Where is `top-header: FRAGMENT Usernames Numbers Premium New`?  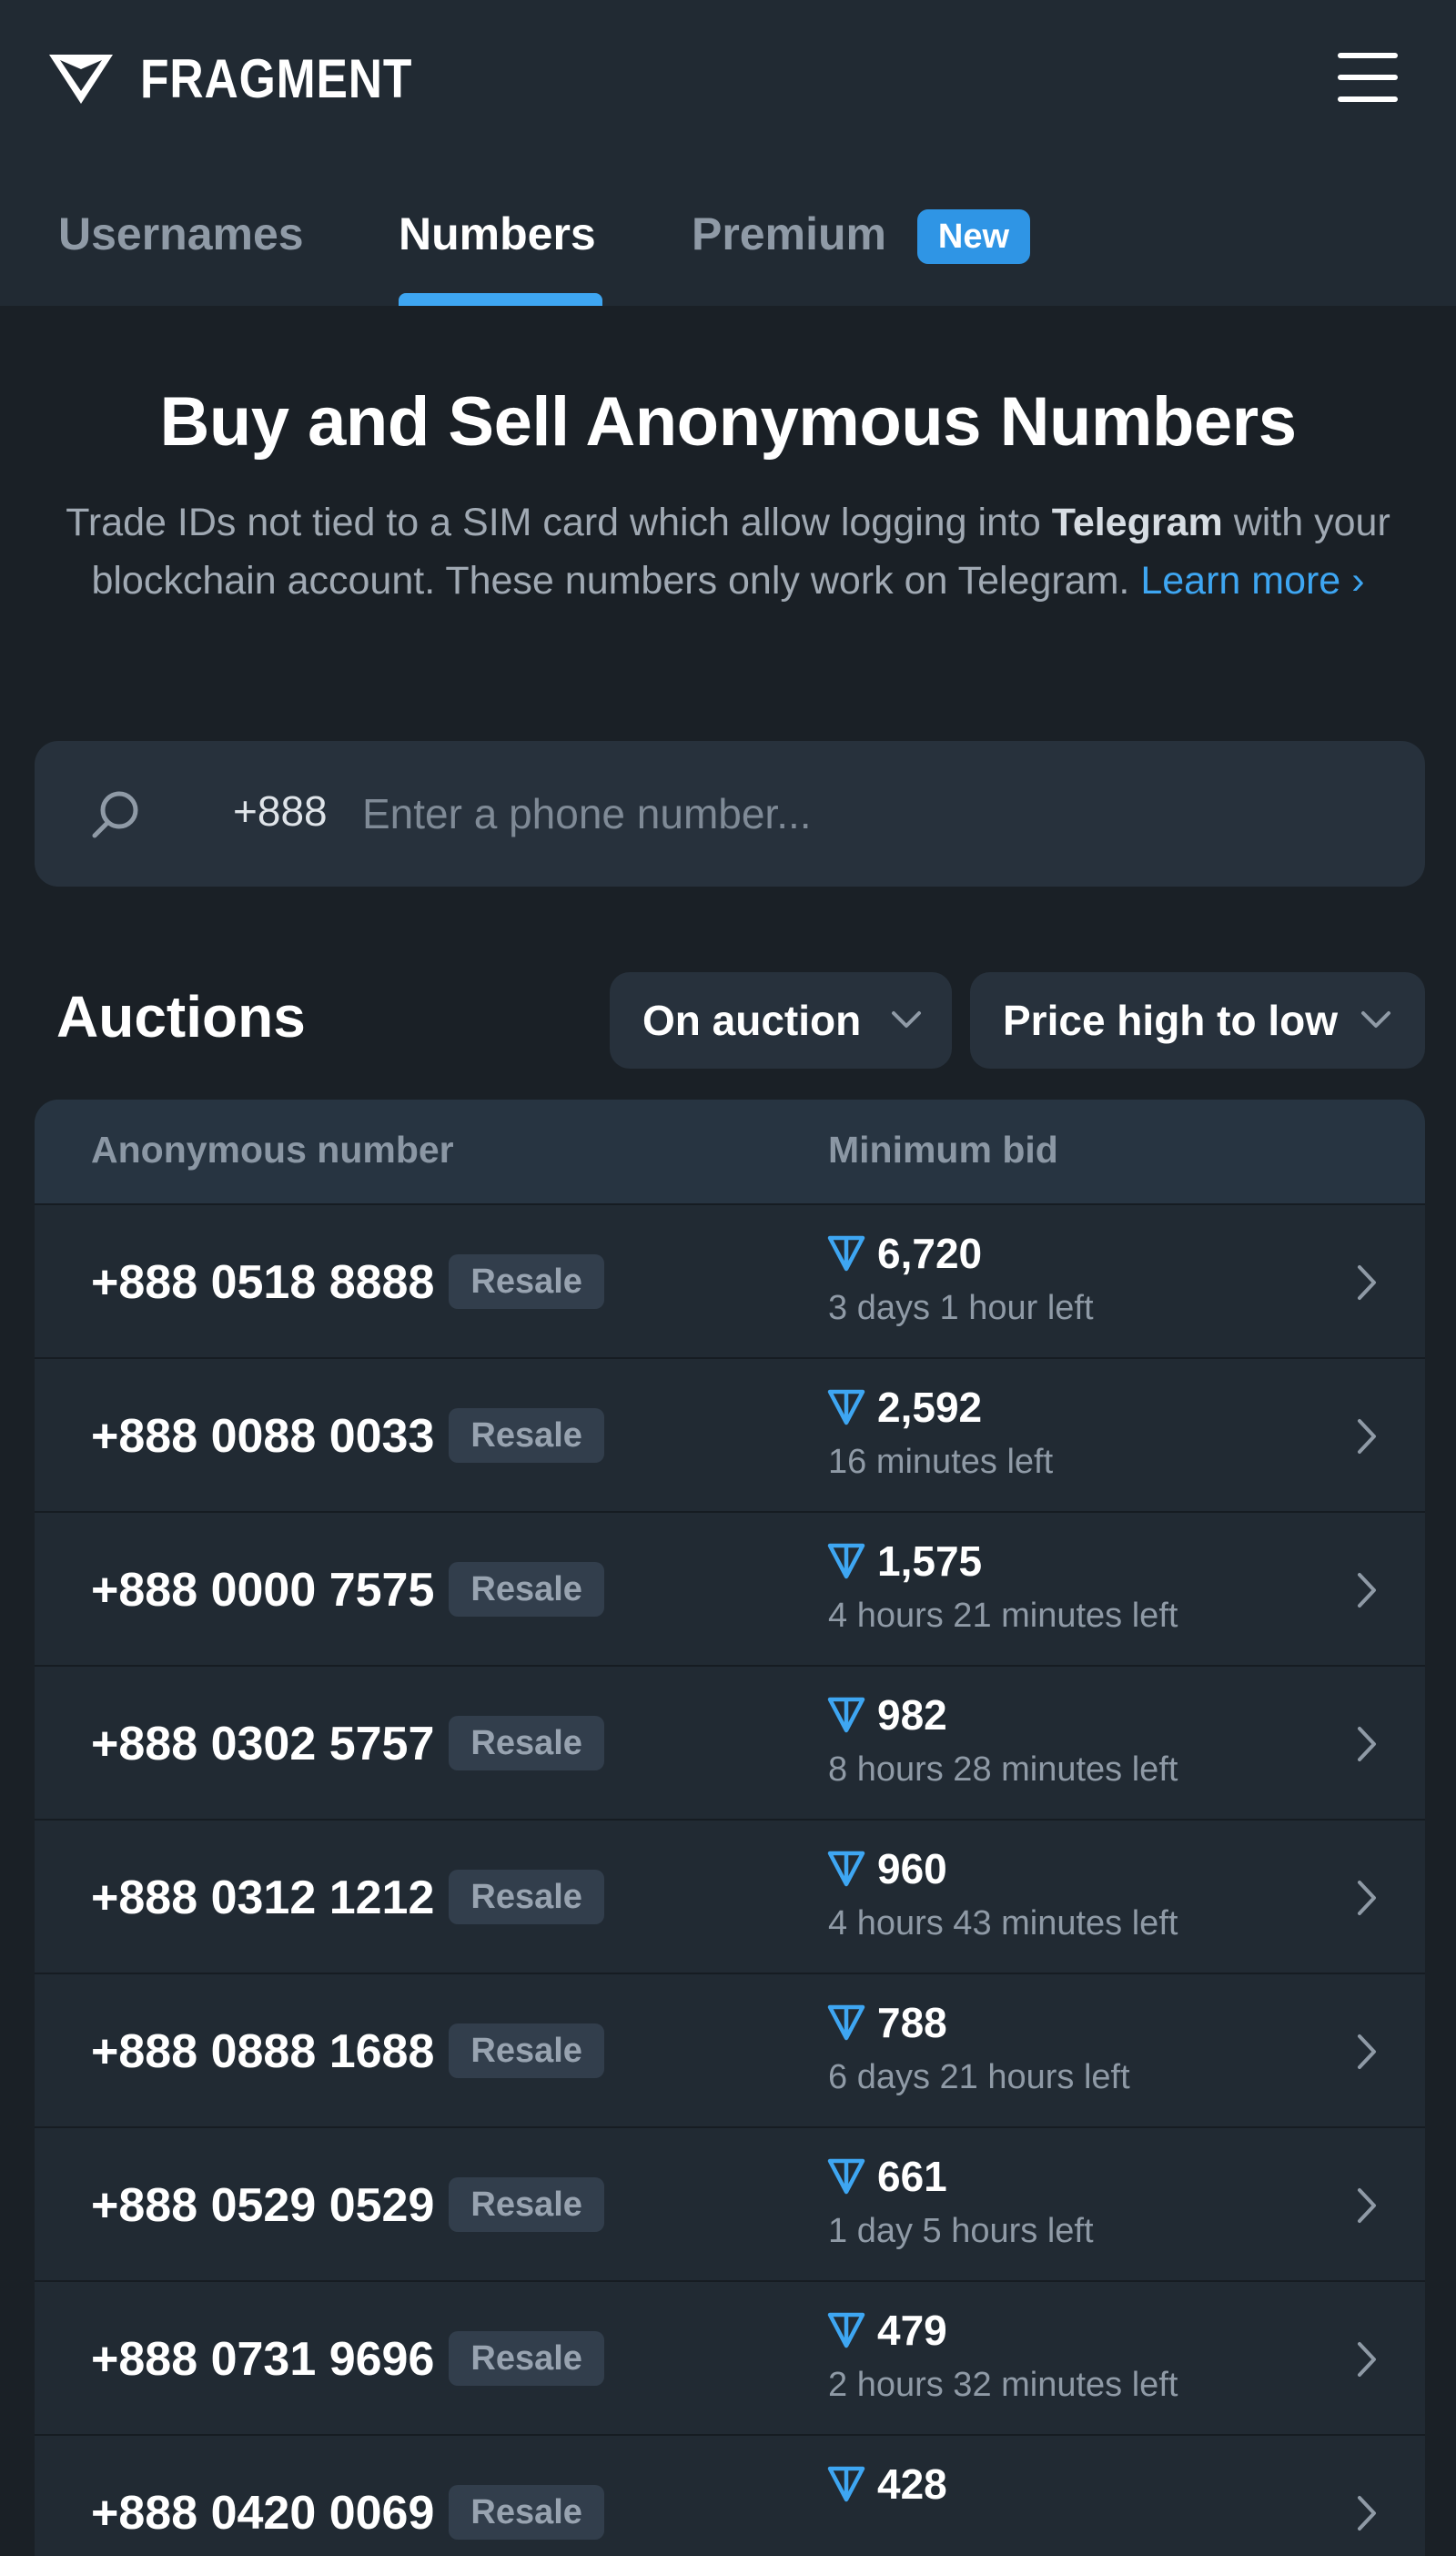
top-header: FRAGMENT Usernames Numbers Premium New is located at coordinates (728, 153).